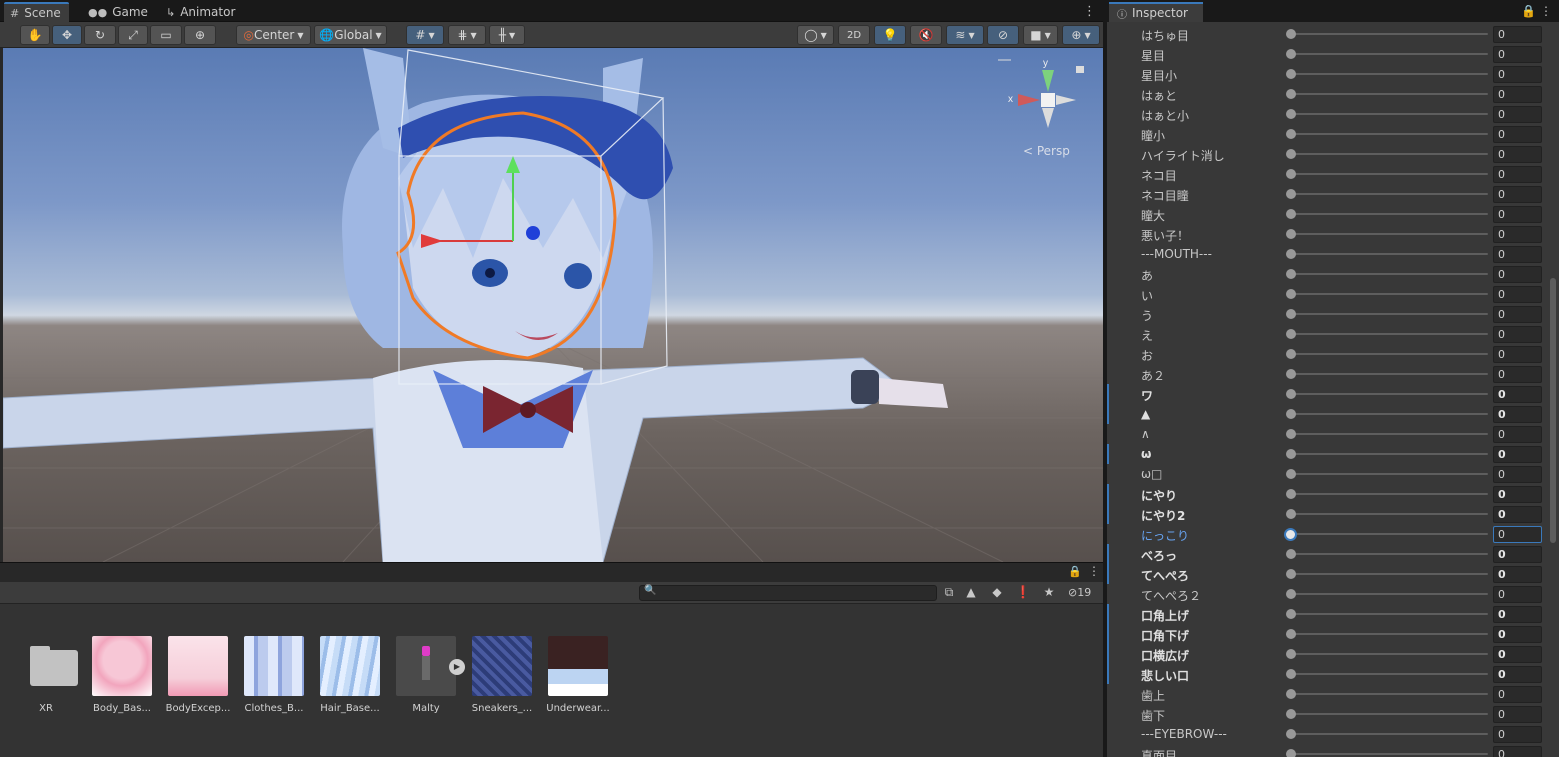 The image size is (1559, 757). I want to click on scene-menu-icon: ⋮, so click(1089, 11).